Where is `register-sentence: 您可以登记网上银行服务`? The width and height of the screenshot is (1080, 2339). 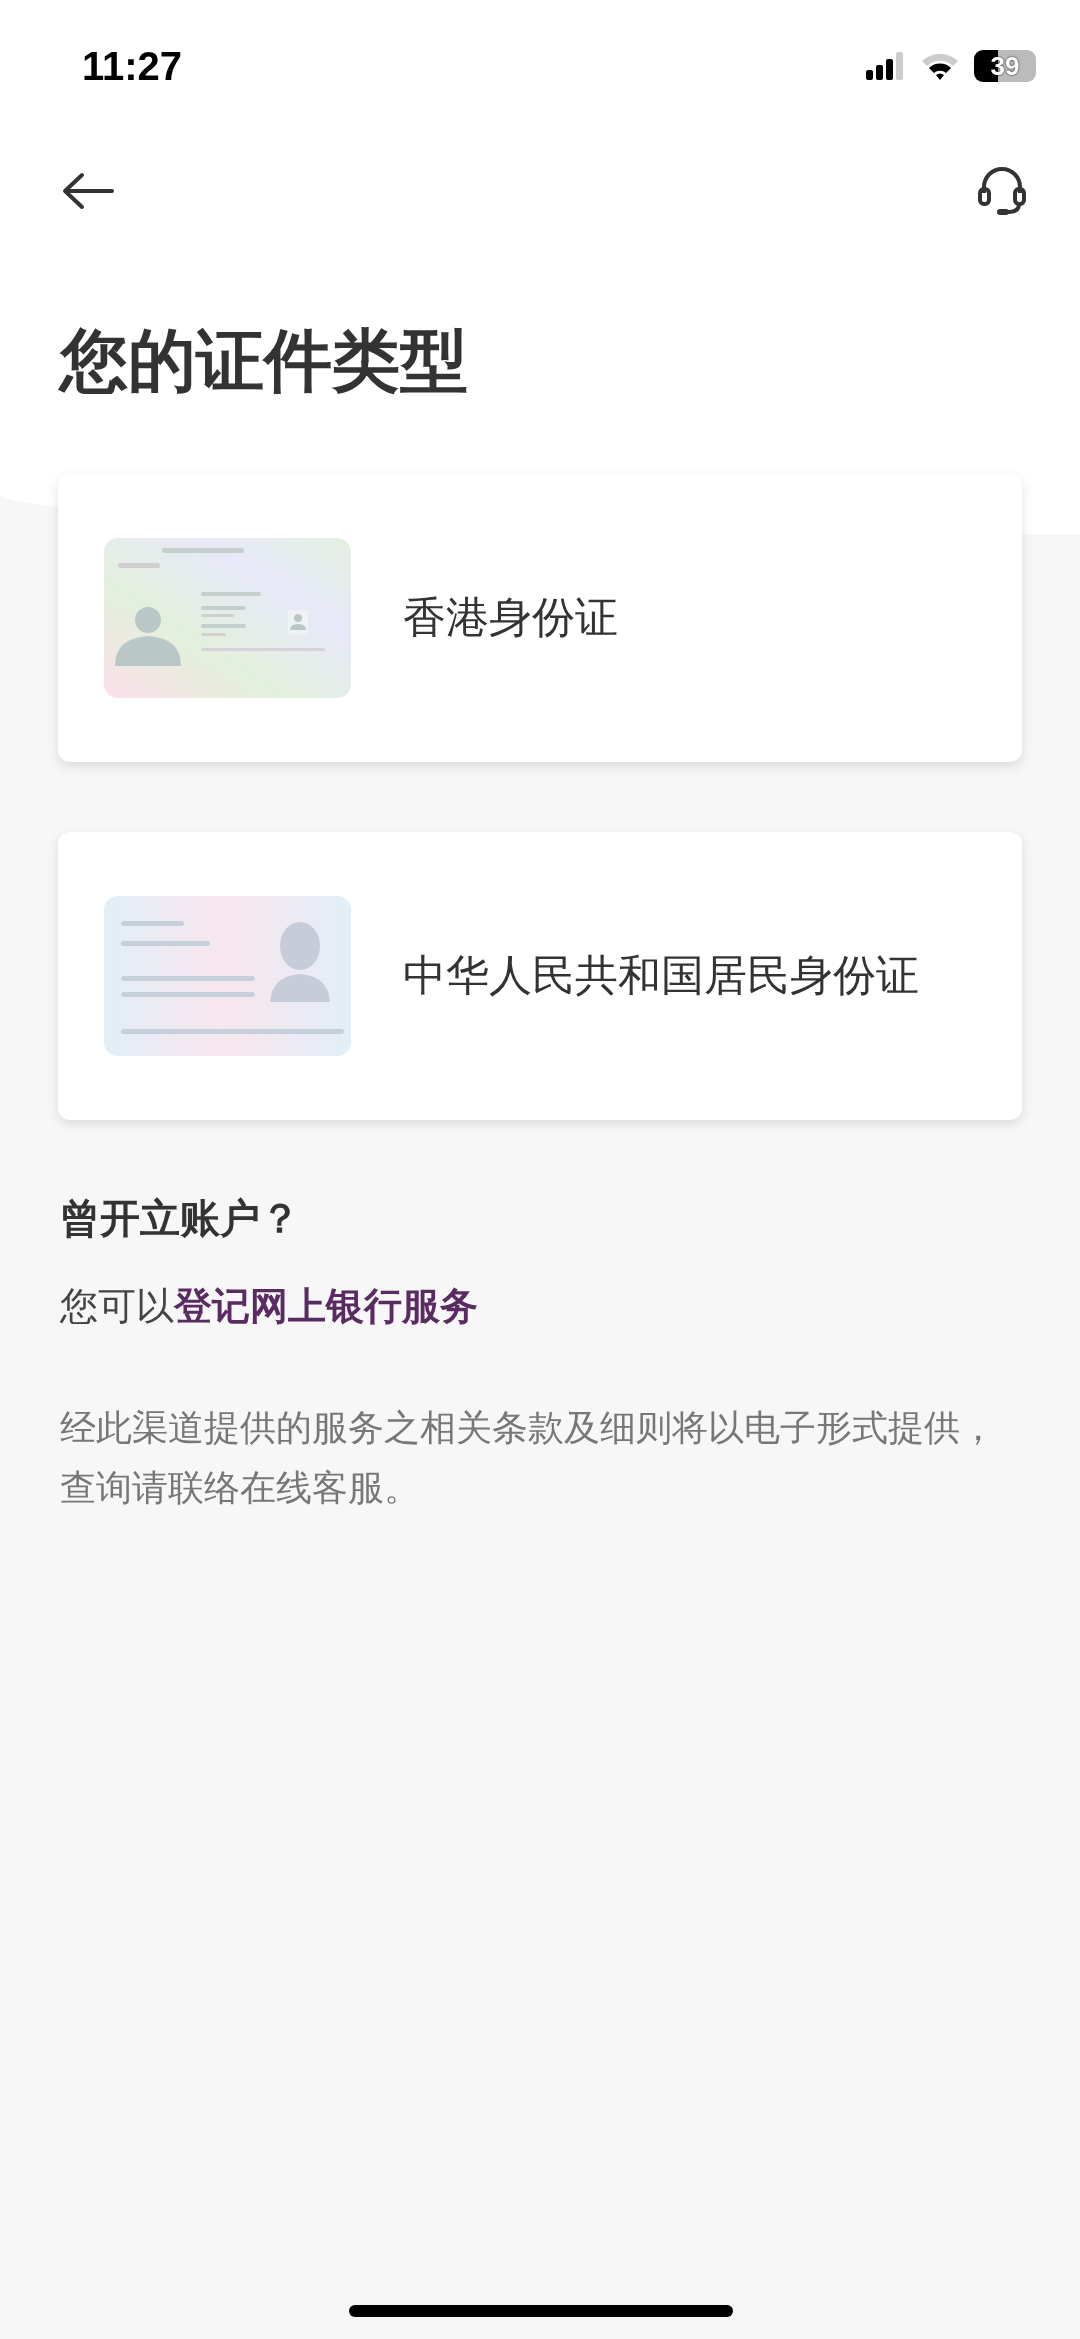 register-sentence: 您可以登记网上银行服务 is located at coordinates (269, 1306).